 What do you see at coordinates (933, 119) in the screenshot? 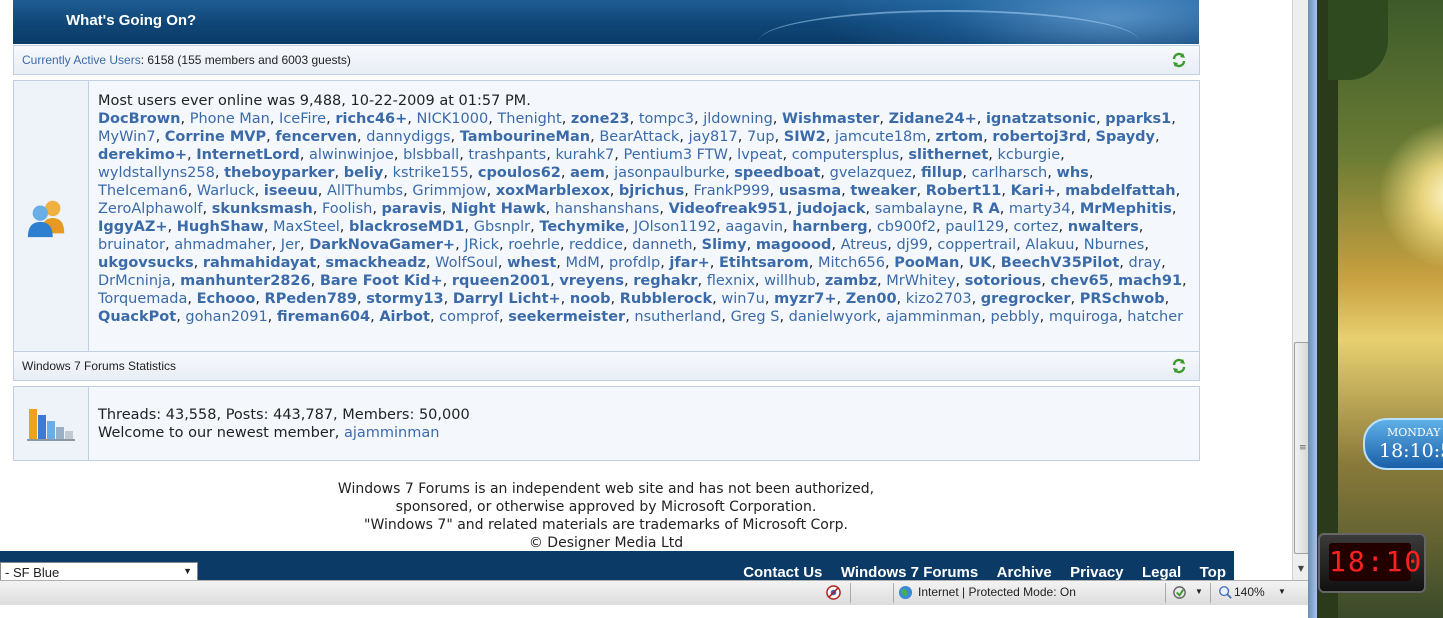
I see `active-user-link: Zidane24+` at bounding box center [933, 119].